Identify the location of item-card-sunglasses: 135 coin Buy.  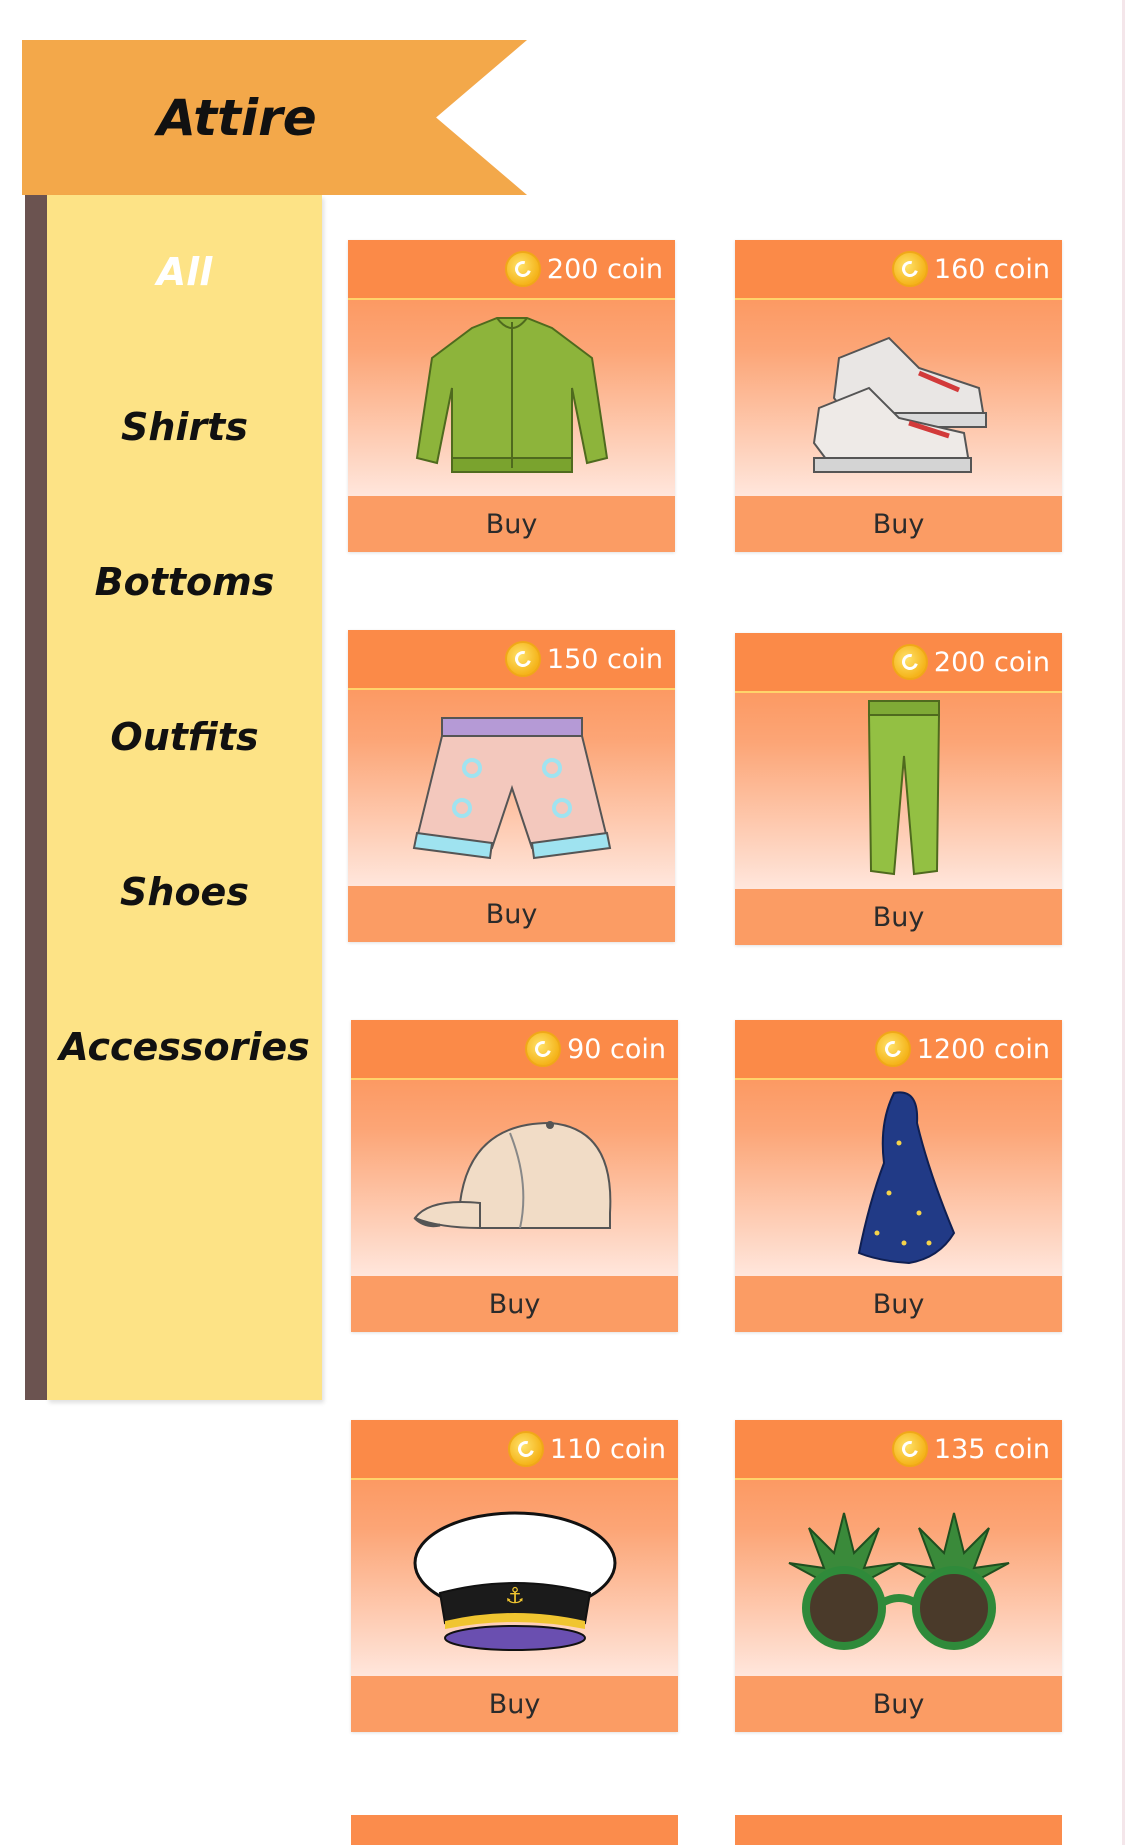
(898, 1576).